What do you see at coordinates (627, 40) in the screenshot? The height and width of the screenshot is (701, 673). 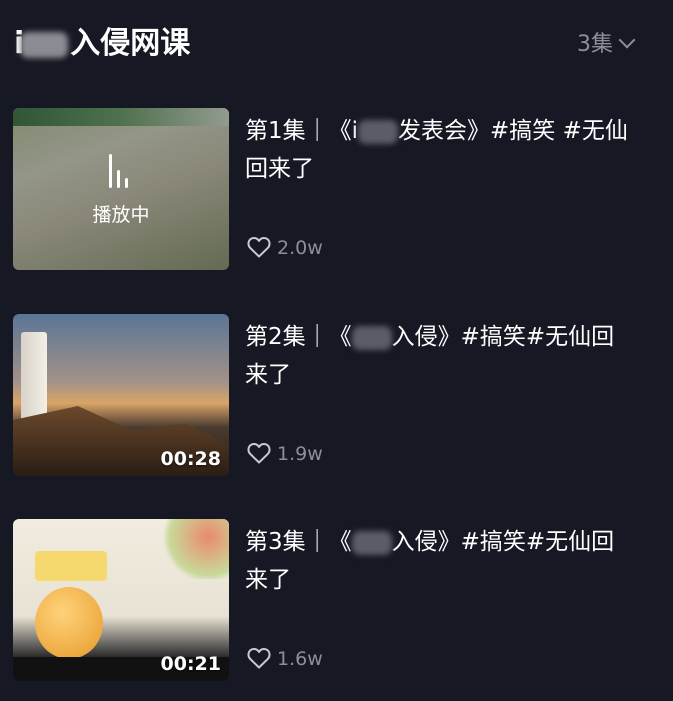 I see `chevron-down-icon` at bounding box center [627, 40].